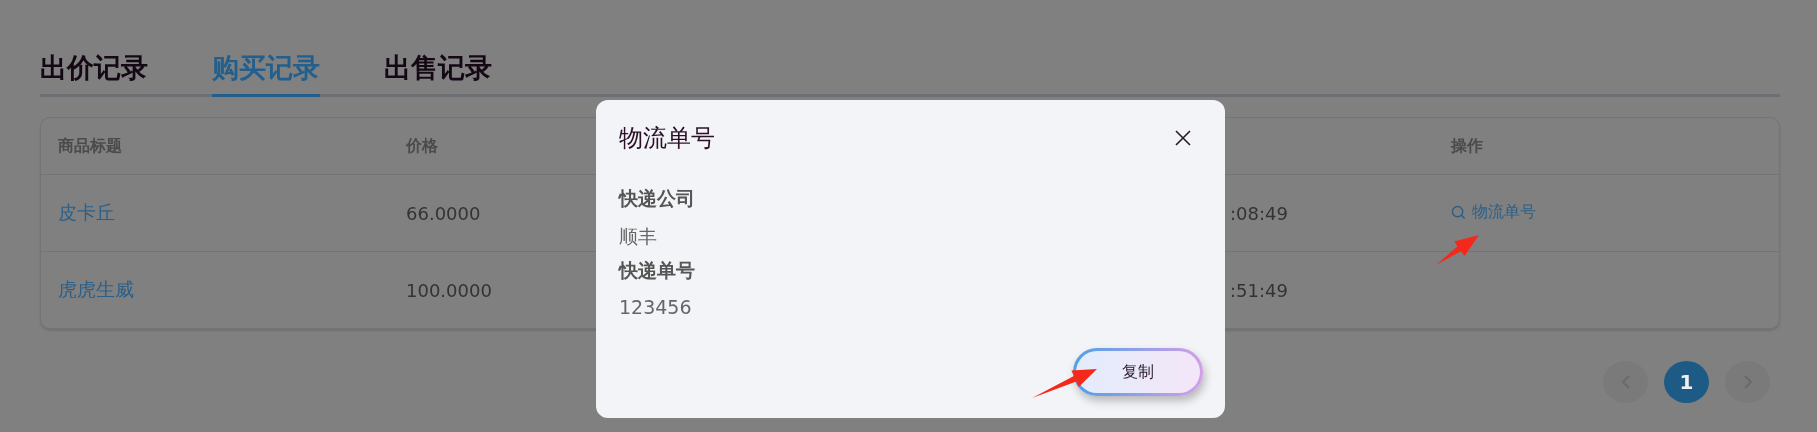 The image size is (1817, 432). Describe the element at coordinates (1259, 290) in the screenshot. I see `table-cell: :51:49` at that location.